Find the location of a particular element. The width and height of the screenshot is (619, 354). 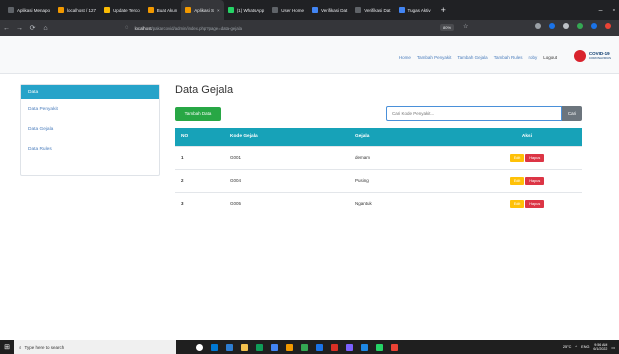

browser-tab: Buat Akun is located at coordinates (163, 10).